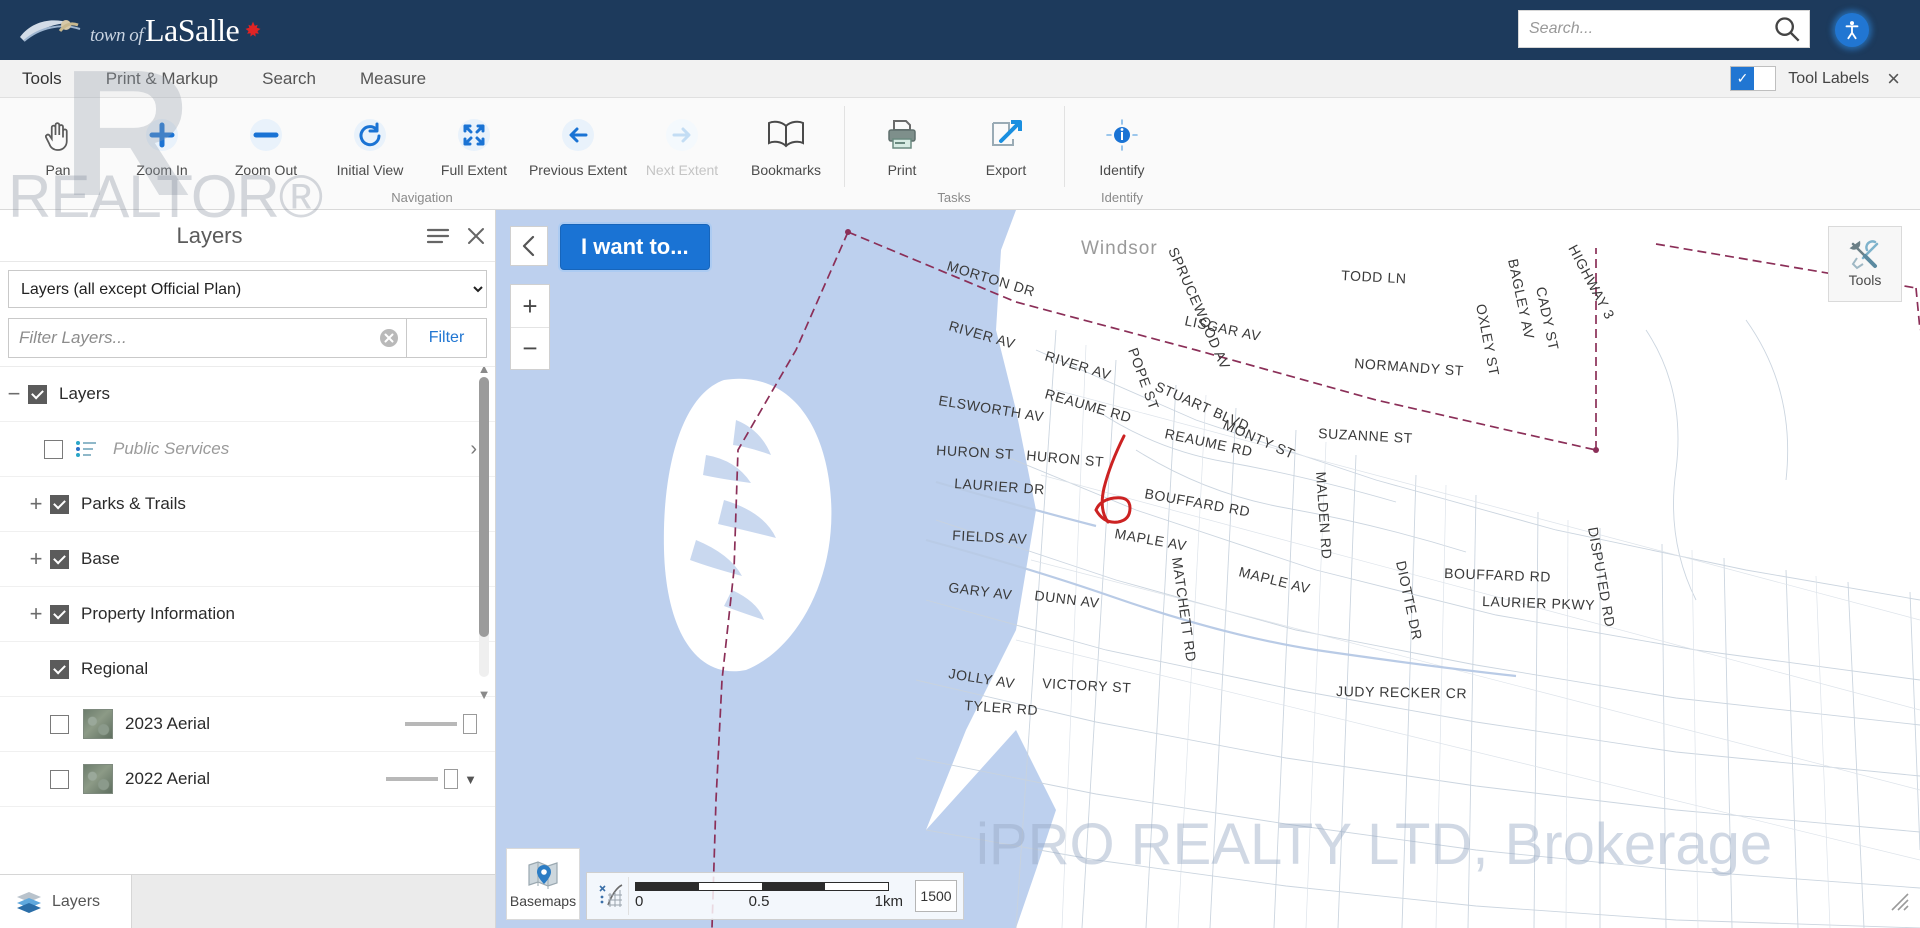 This screenshot has height=928, width=1920. What do you see at coordinates (1852, 30) in the screenshot?
I see `accessibility-button` at bounding box center [1852, 30].